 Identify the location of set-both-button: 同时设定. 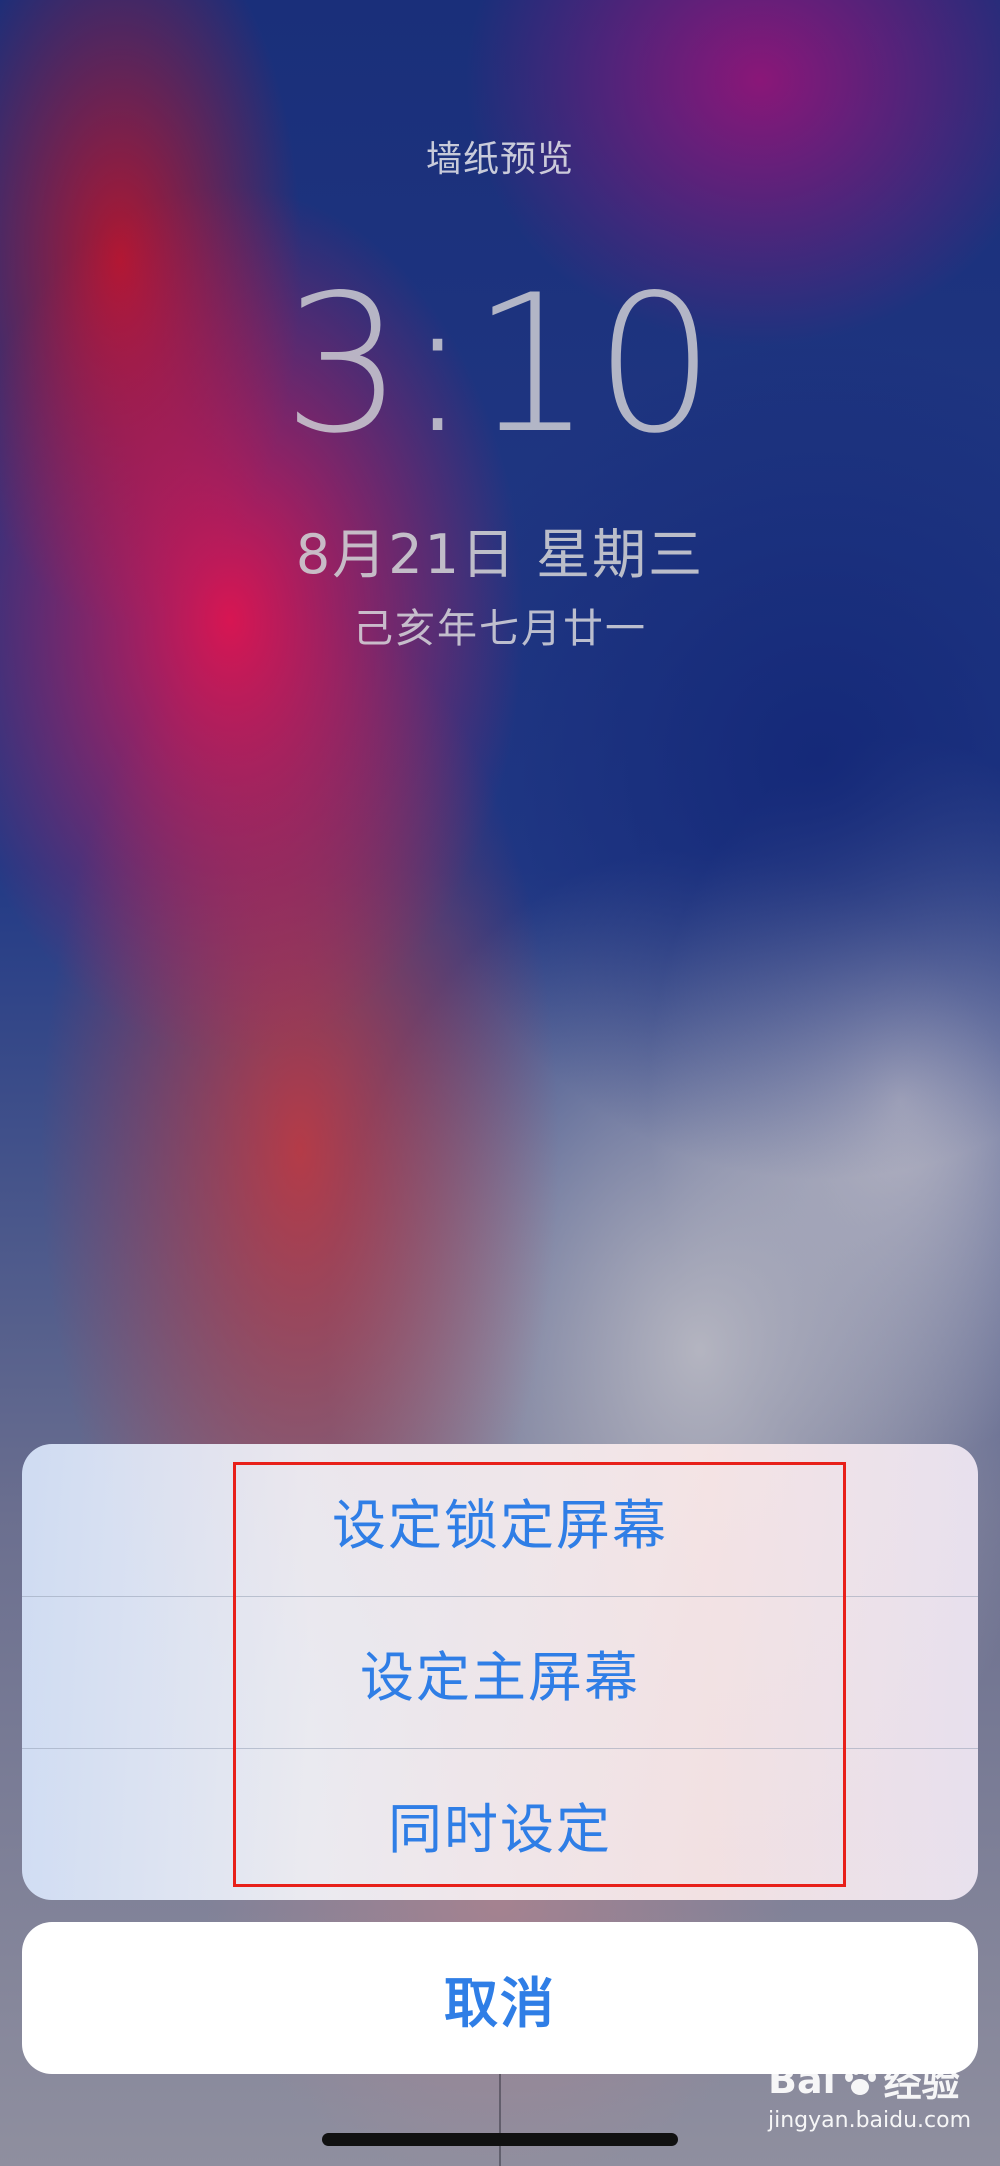
(500, 1824).